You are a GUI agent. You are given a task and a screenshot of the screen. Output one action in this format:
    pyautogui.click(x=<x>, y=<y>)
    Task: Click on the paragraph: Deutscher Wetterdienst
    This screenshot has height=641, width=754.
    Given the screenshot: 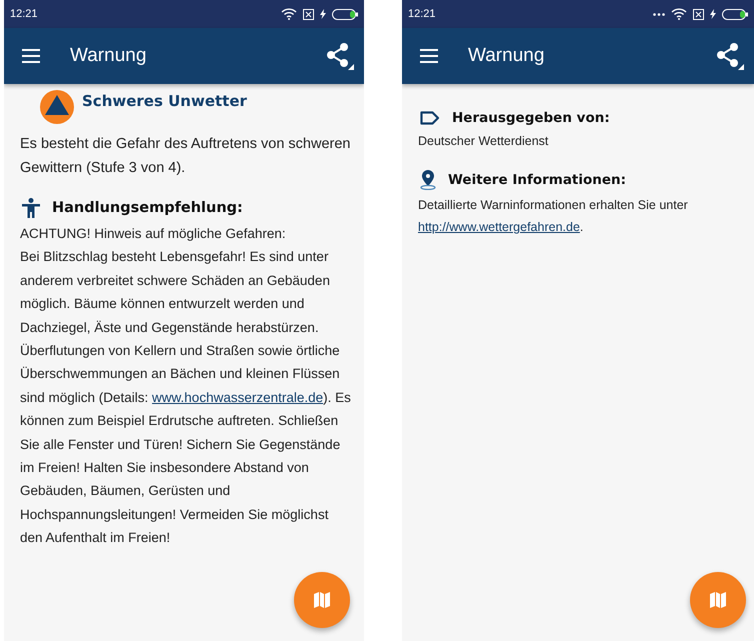 What is the action you would take?
    pyautogui.click(x=484, y=141)
    